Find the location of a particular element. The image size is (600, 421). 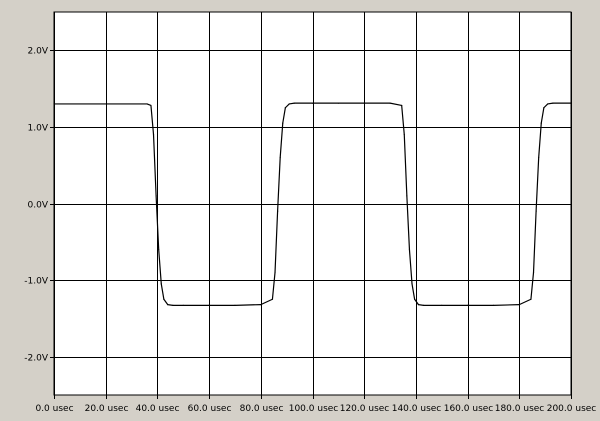

x-tick-label: 0.0 usec is located at coordinates (54, 409).